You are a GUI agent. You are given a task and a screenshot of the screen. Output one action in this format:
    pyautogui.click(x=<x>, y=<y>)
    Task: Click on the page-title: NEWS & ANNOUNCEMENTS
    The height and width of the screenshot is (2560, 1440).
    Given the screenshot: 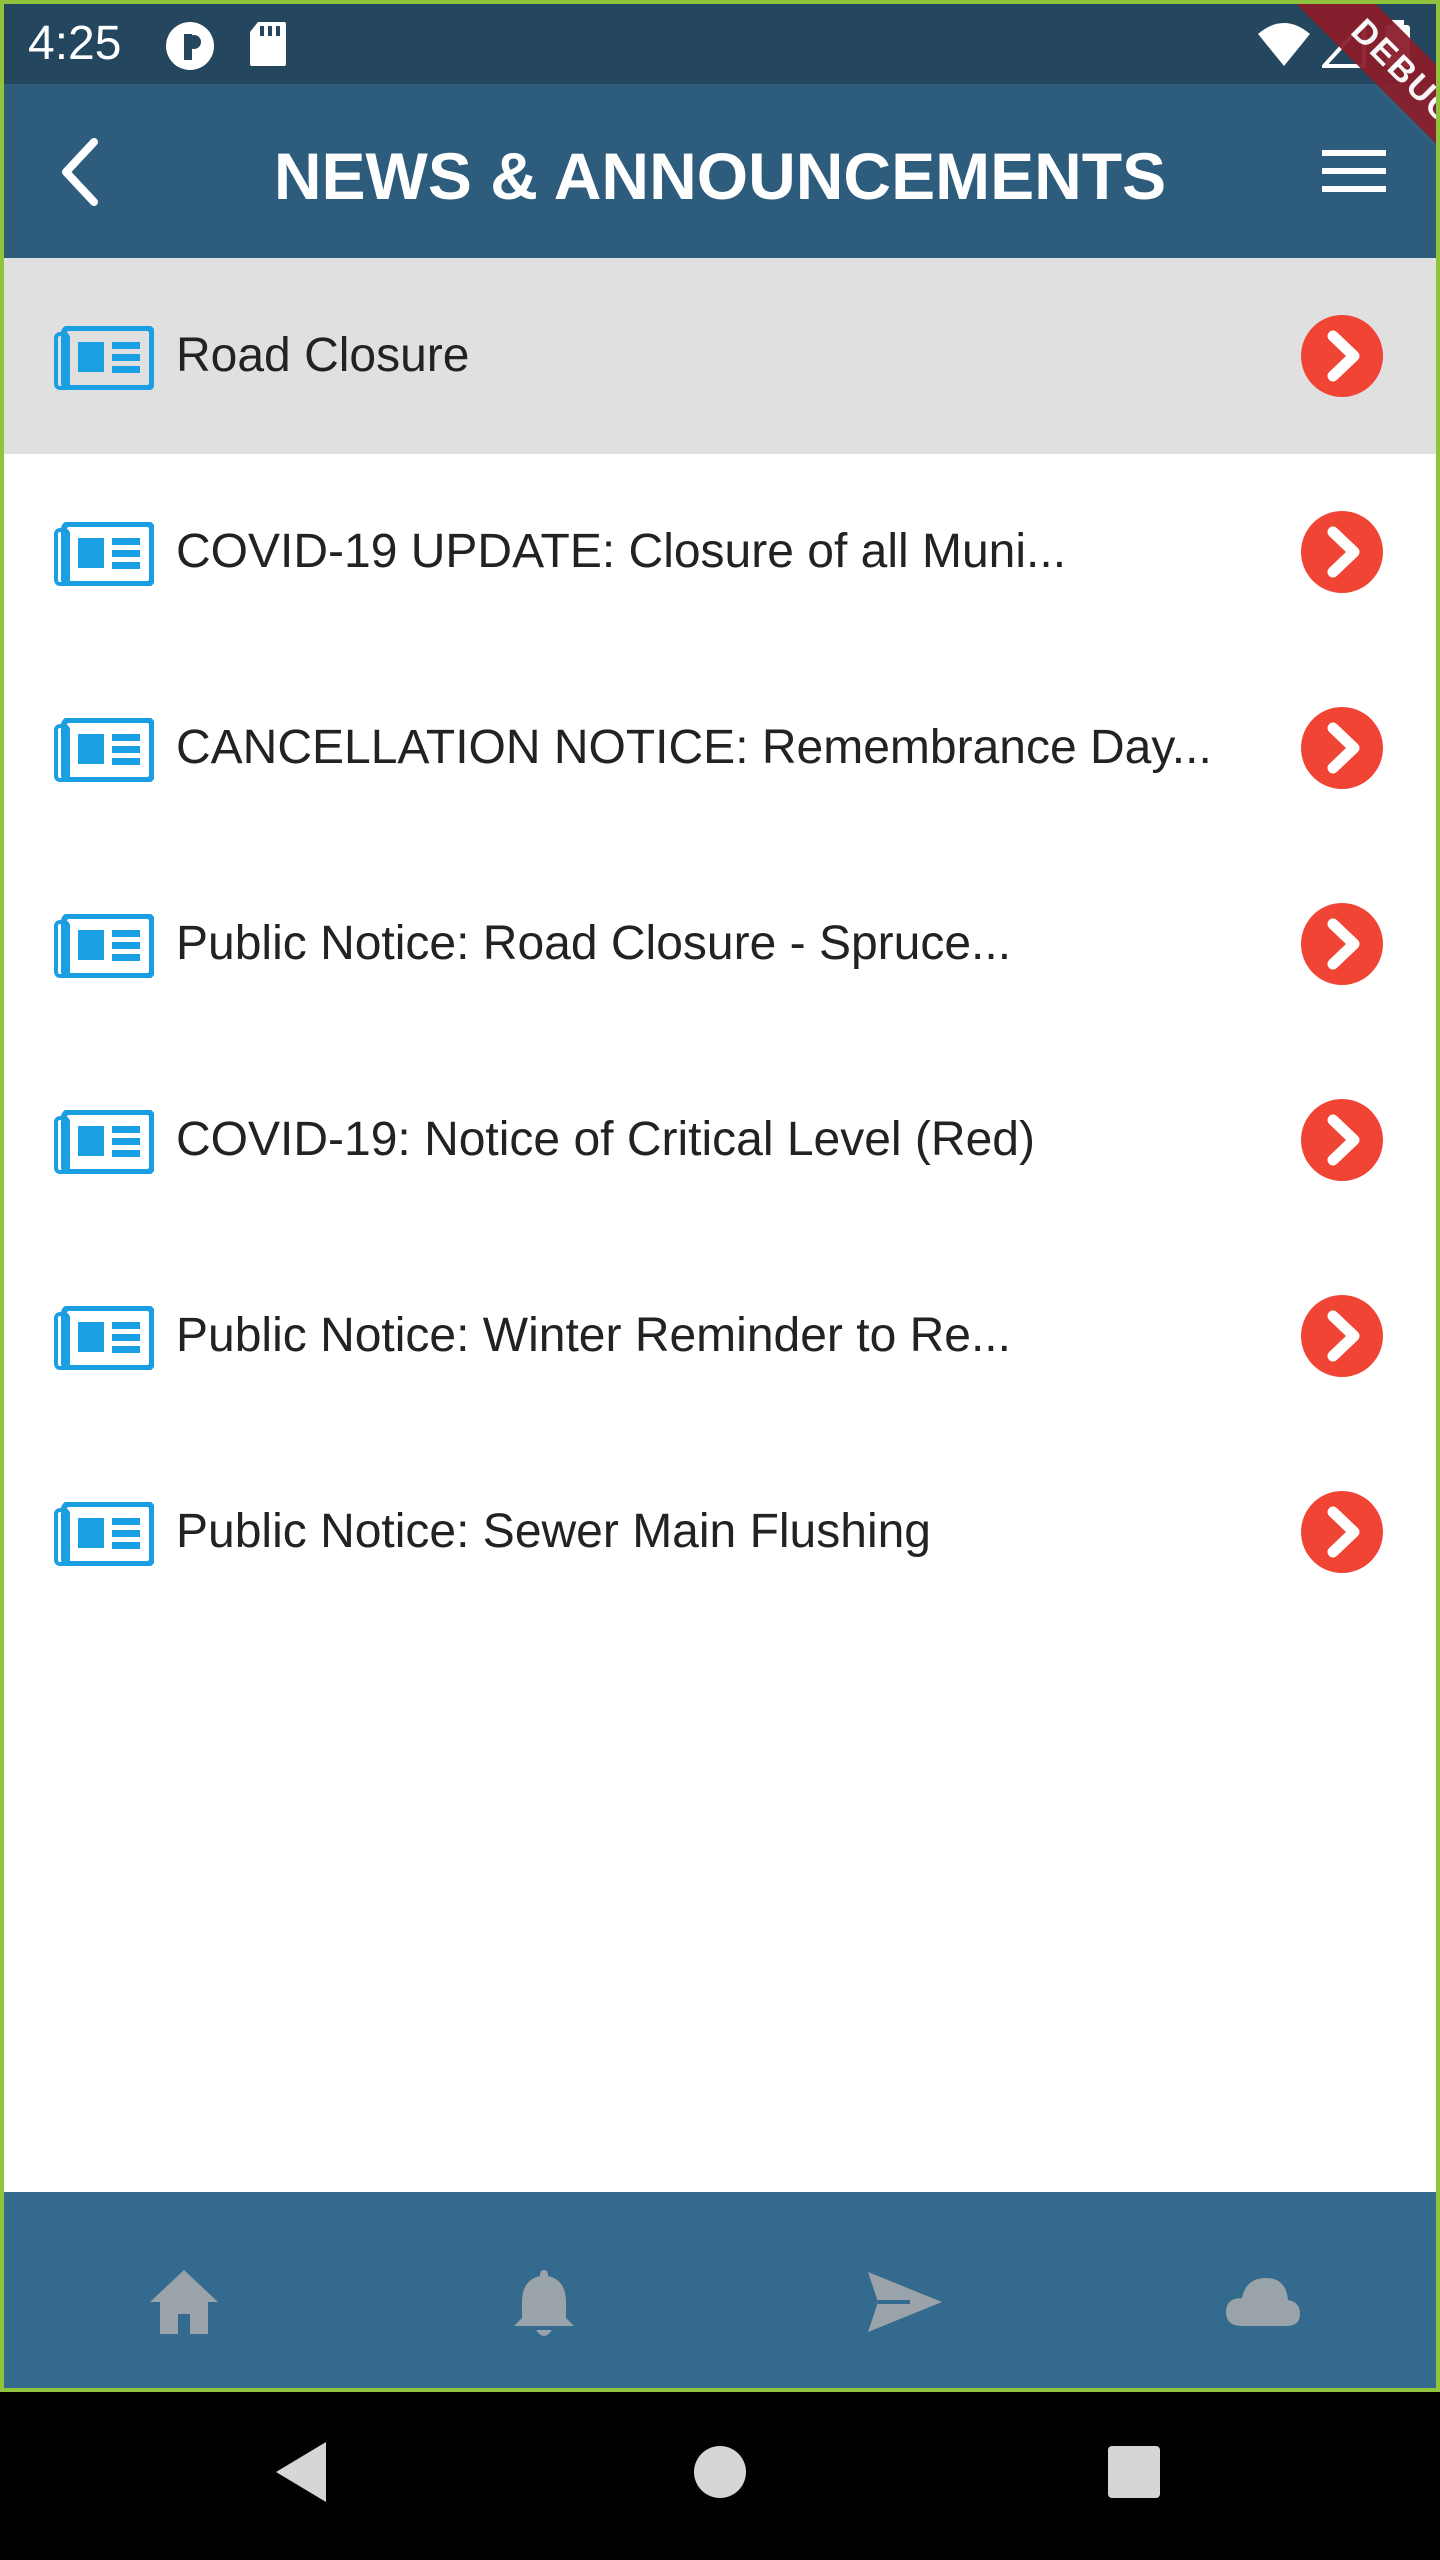 What is the action you would take?
    pyautogui.click(x=720, y=176)
    